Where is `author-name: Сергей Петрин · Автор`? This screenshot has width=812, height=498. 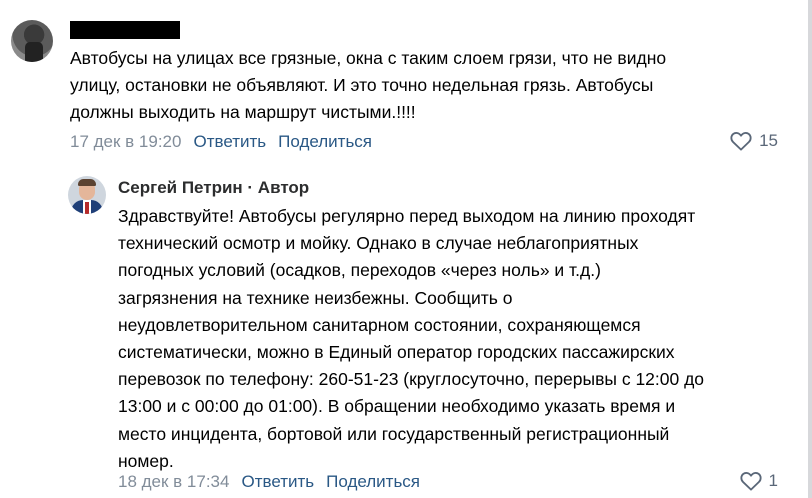
author-name: Сергей Петрин · Автор is located at coordinates (213, 188).